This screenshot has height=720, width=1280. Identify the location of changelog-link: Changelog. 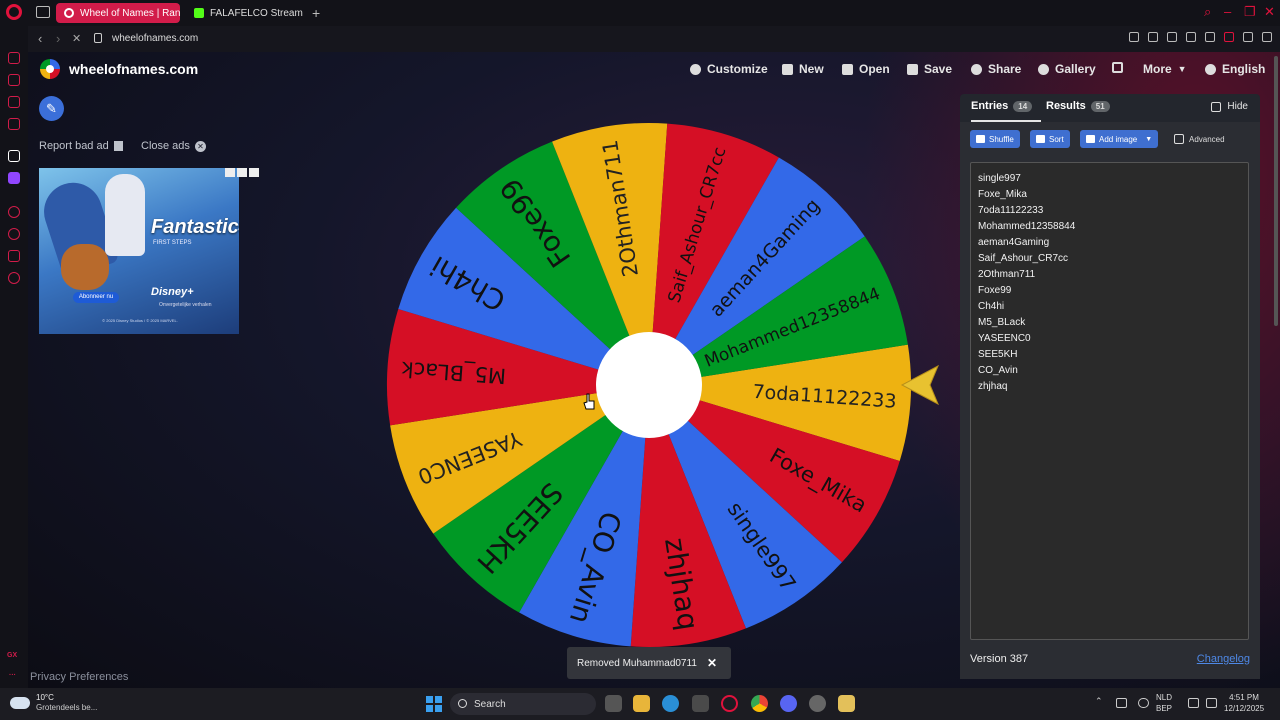
(1223, 659).